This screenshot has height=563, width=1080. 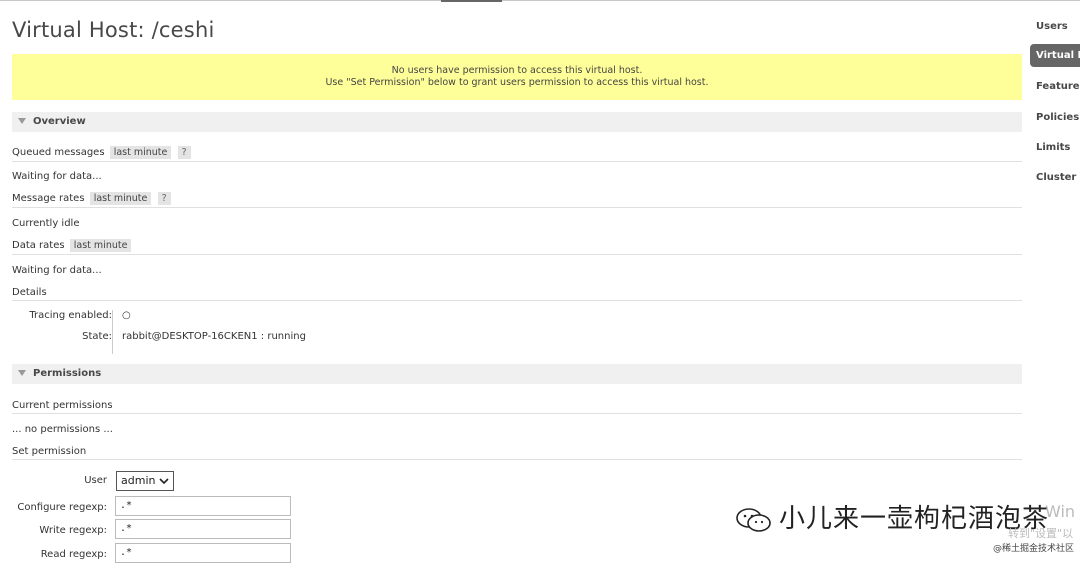 What do you see at coordinates (754, 520) in the screenshot?
I see `wechat-icon` at bounding box center [754, 520].